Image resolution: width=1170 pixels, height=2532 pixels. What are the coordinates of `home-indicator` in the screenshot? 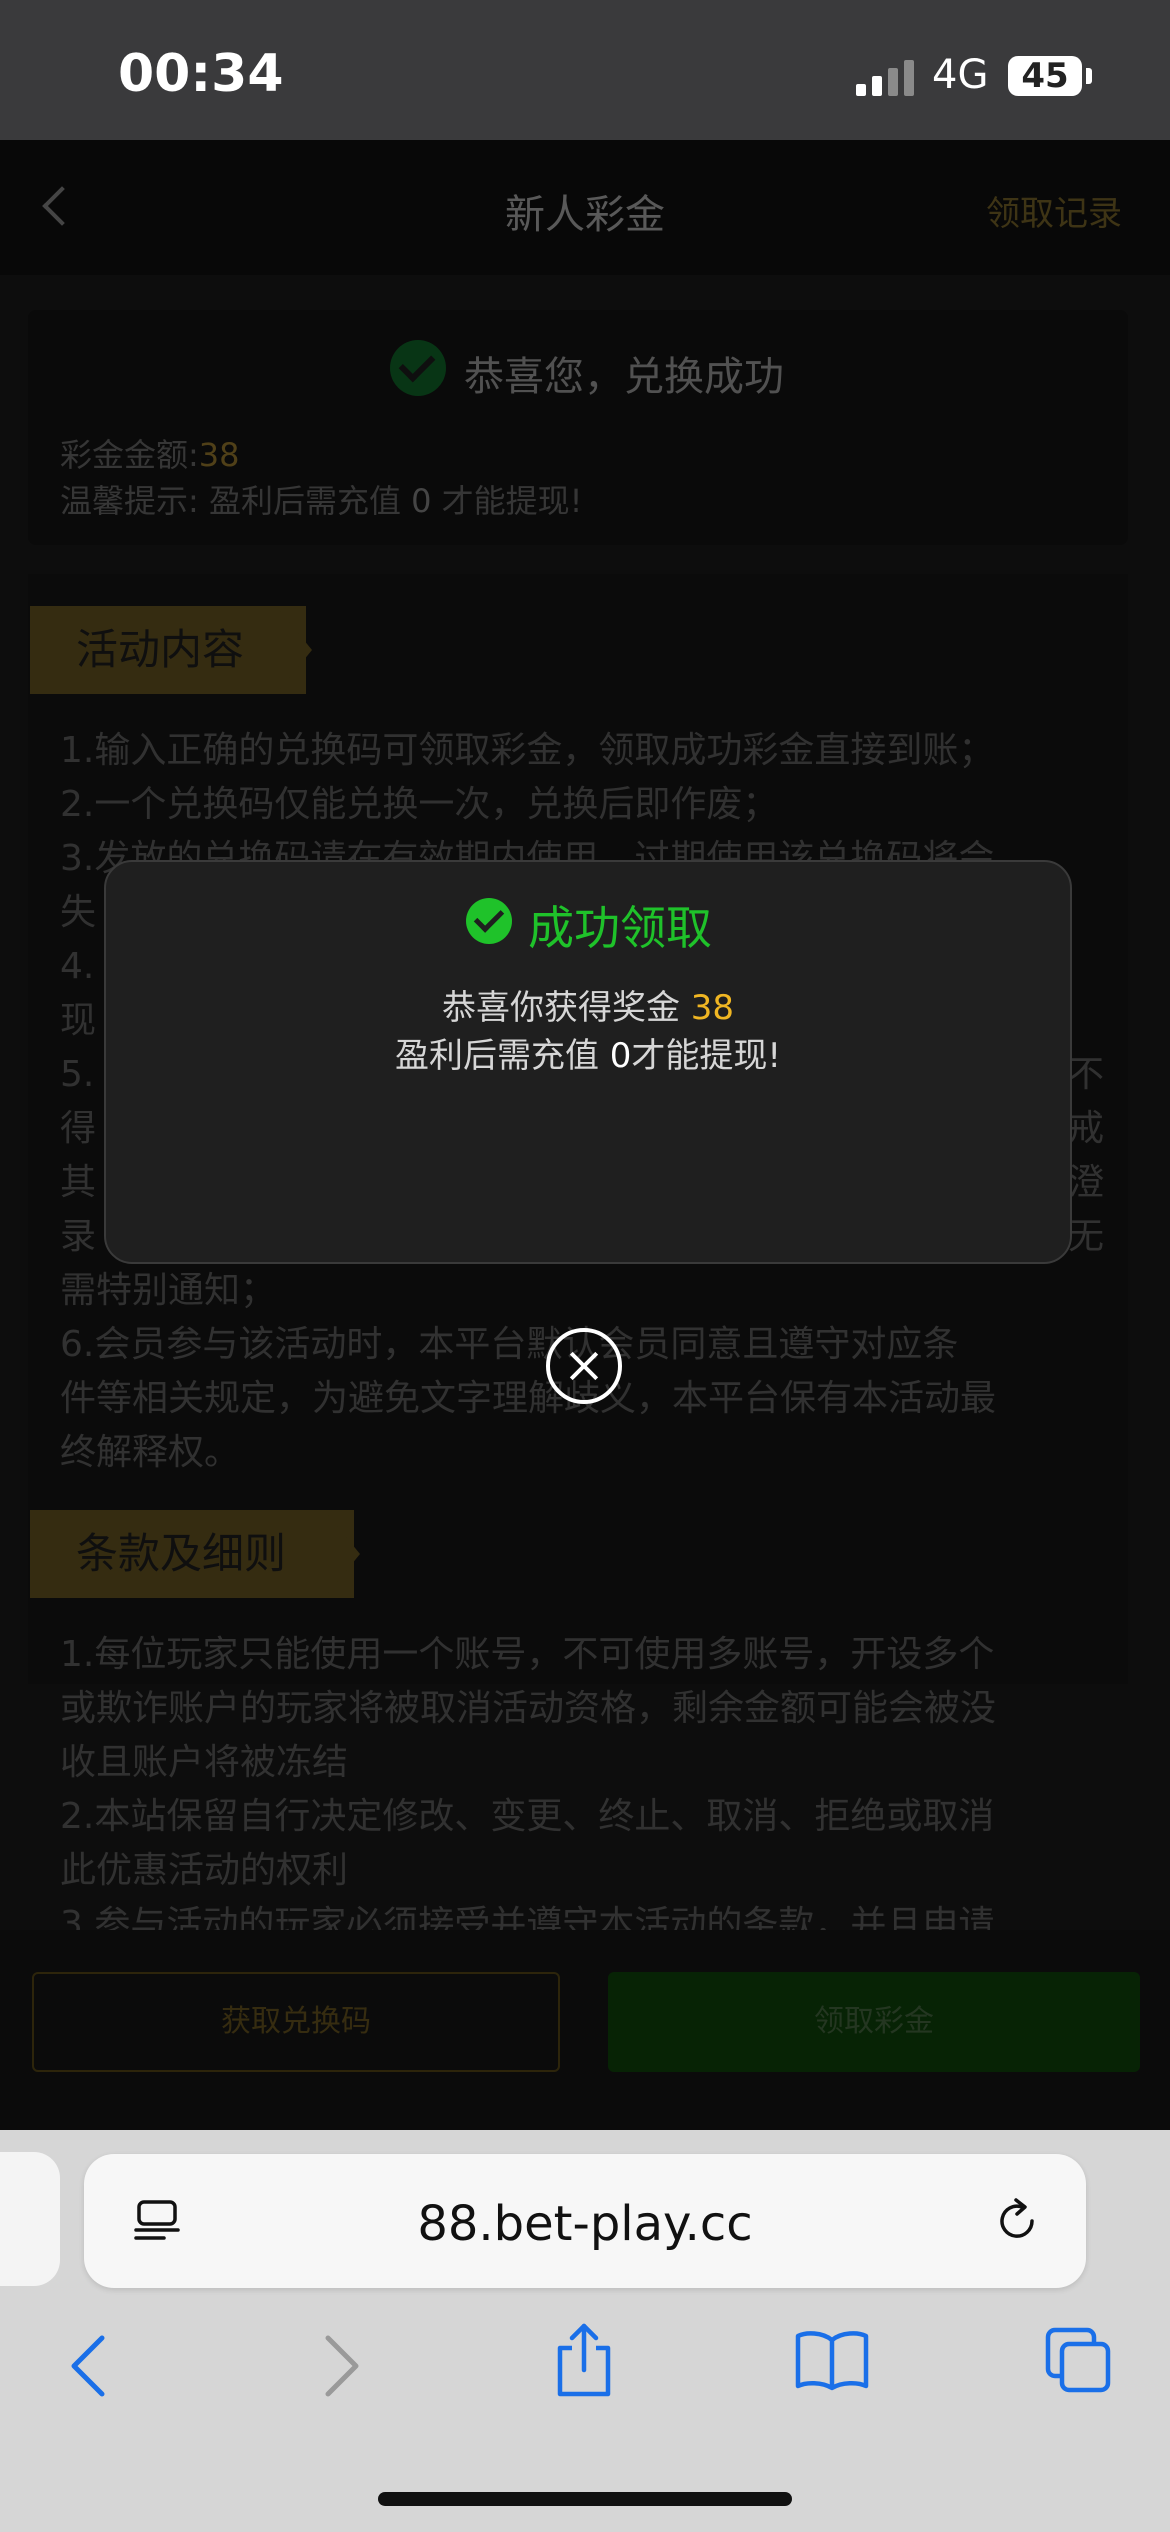 It's located at (585, 2499).